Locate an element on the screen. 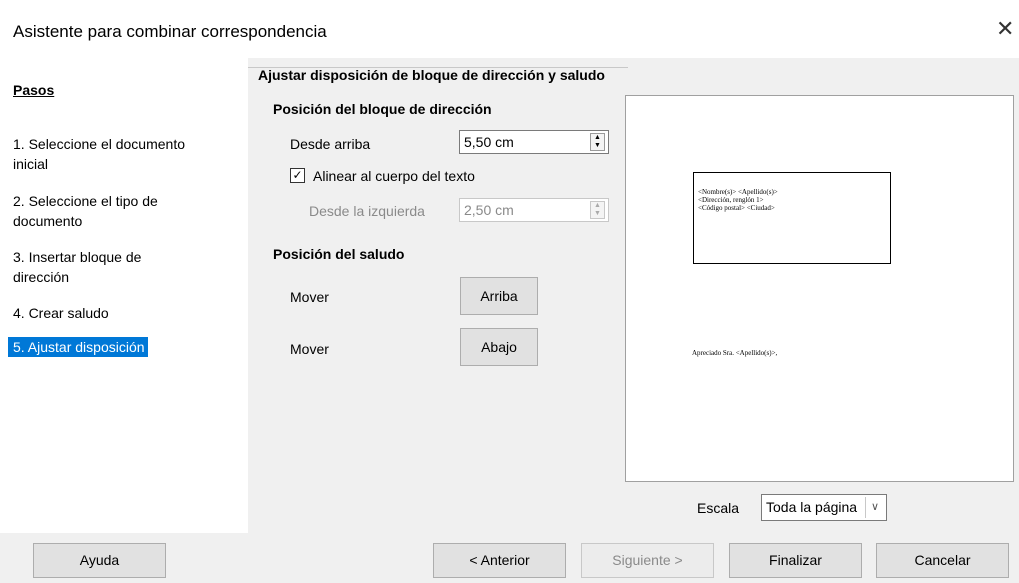 The image size is (1019, 583). address-line: <Código postal> <Ciudad> is located at coordinates (736, 208).